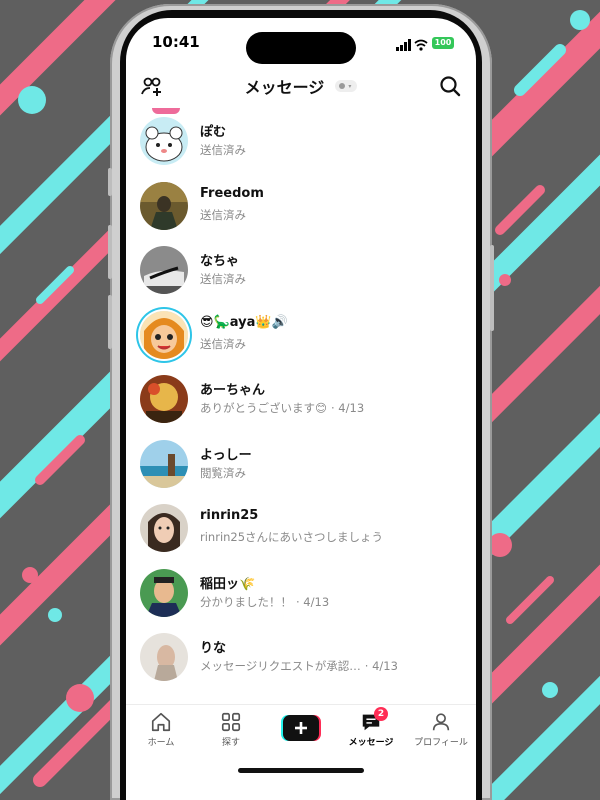  Describe the element at coordinates (176, 42) in the screenshot. I see `status-time: 10:41` at that location.